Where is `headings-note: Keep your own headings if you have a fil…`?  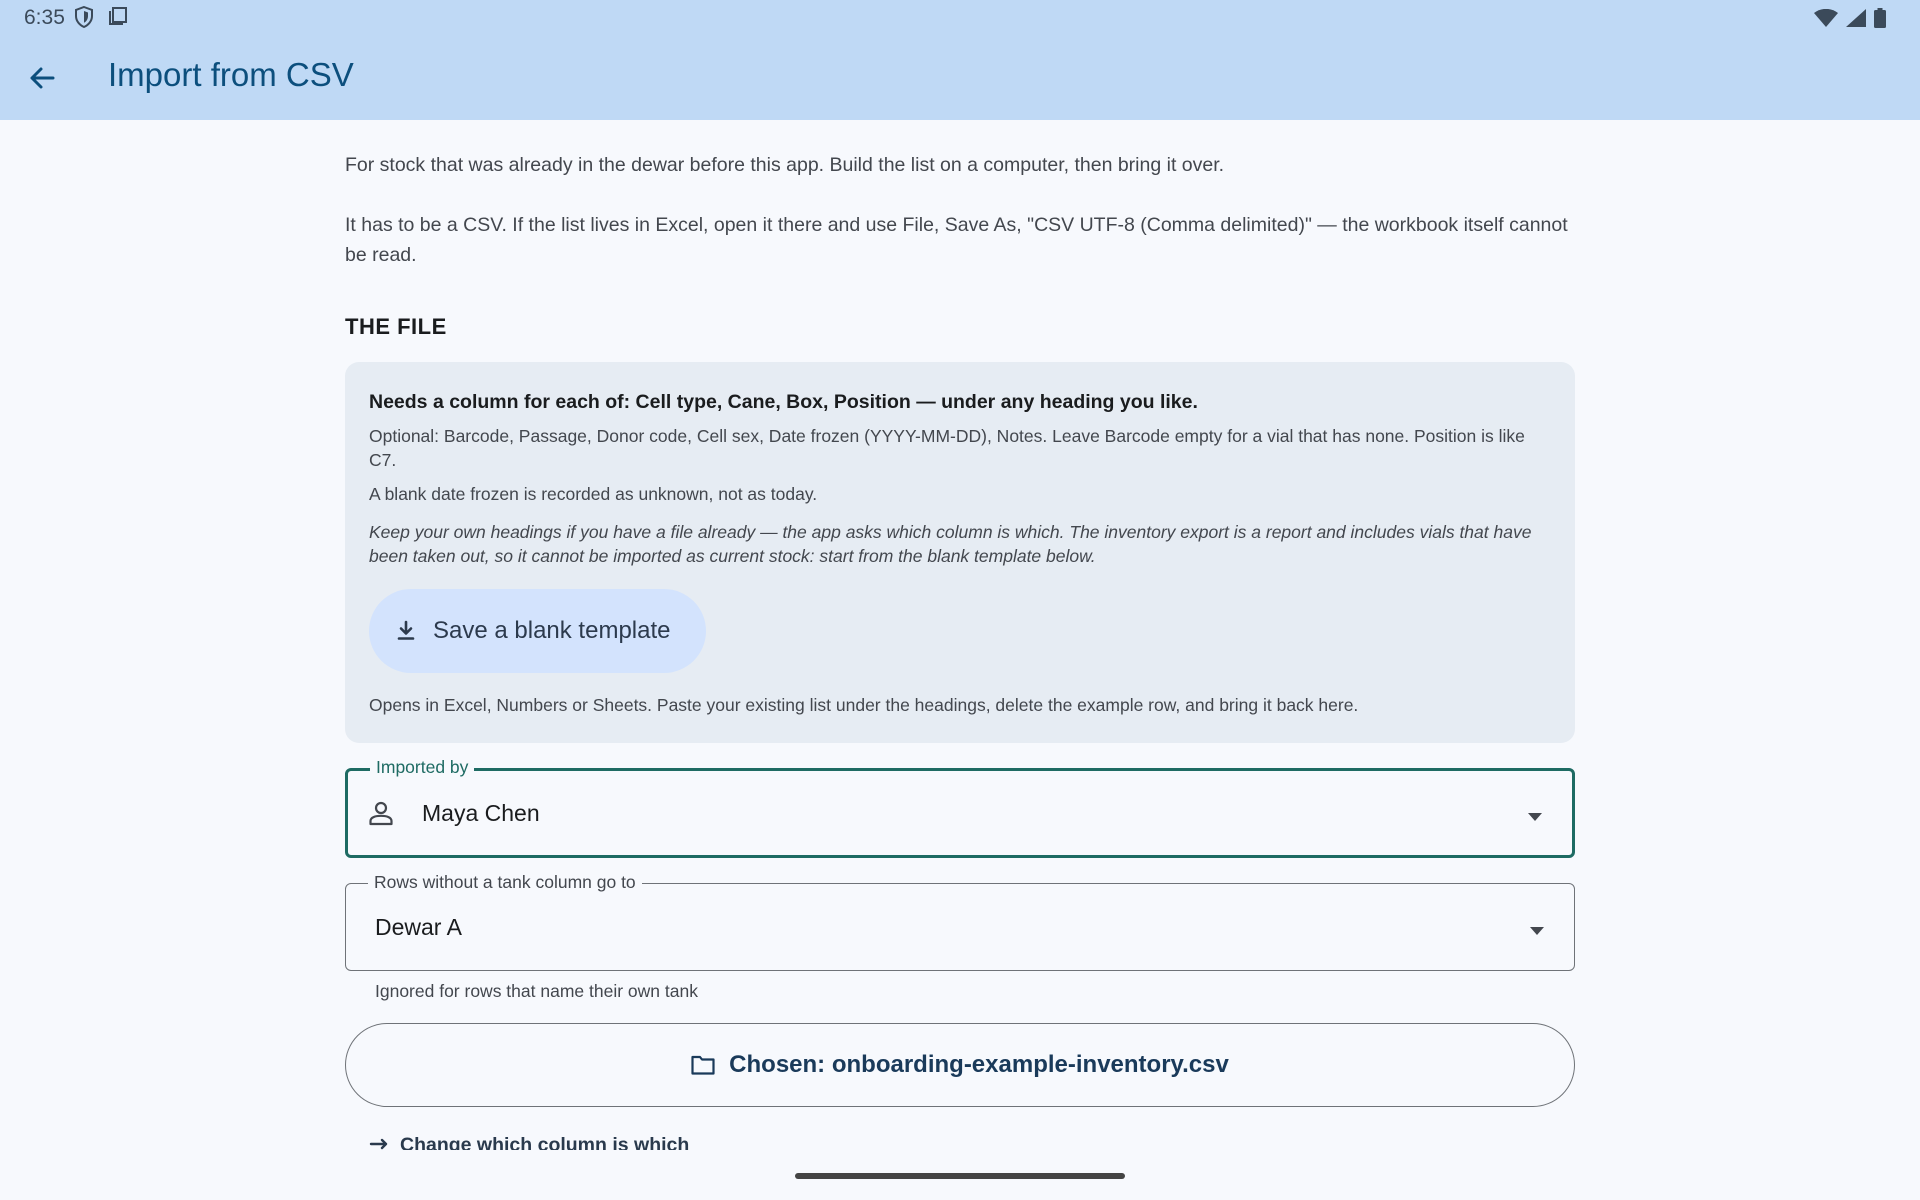
headings-note: Keep your own headings if you have a fil… is located at coordinates (950, 544).